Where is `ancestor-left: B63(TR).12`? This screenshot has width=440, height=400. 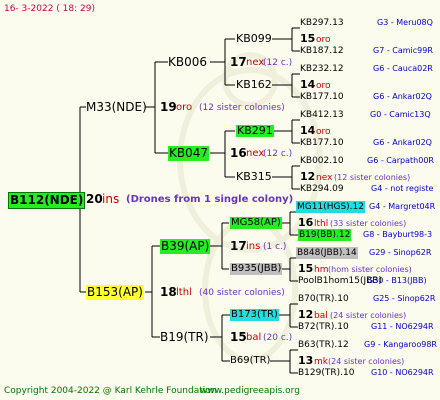 ancestor-left: B63(TR).12 is located at coordinates (323, 345).